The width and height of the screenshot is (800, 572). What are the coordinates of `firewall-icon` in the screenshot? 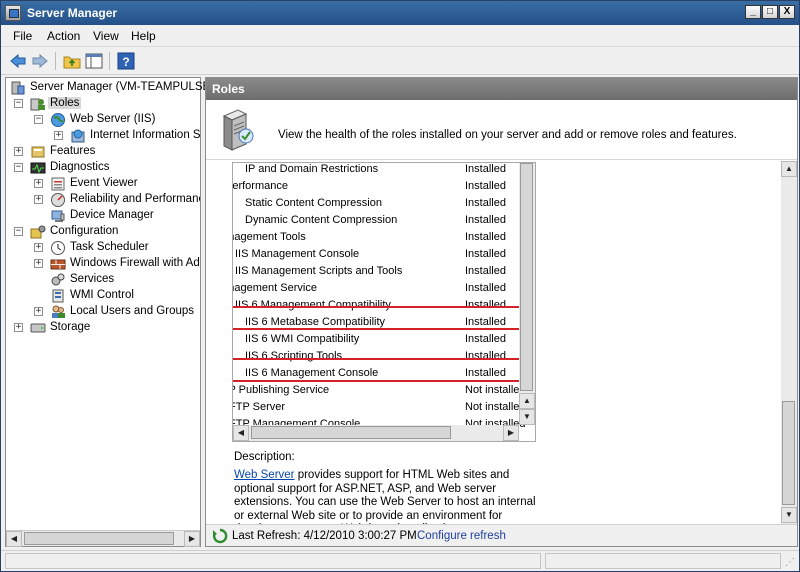 It's located at (58, 264).